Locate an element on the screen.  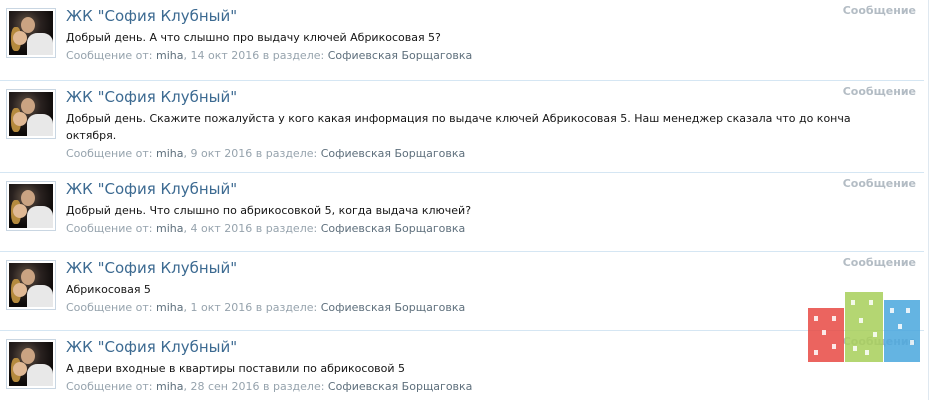
watermark-red-building is located at coordinates (826, 335).